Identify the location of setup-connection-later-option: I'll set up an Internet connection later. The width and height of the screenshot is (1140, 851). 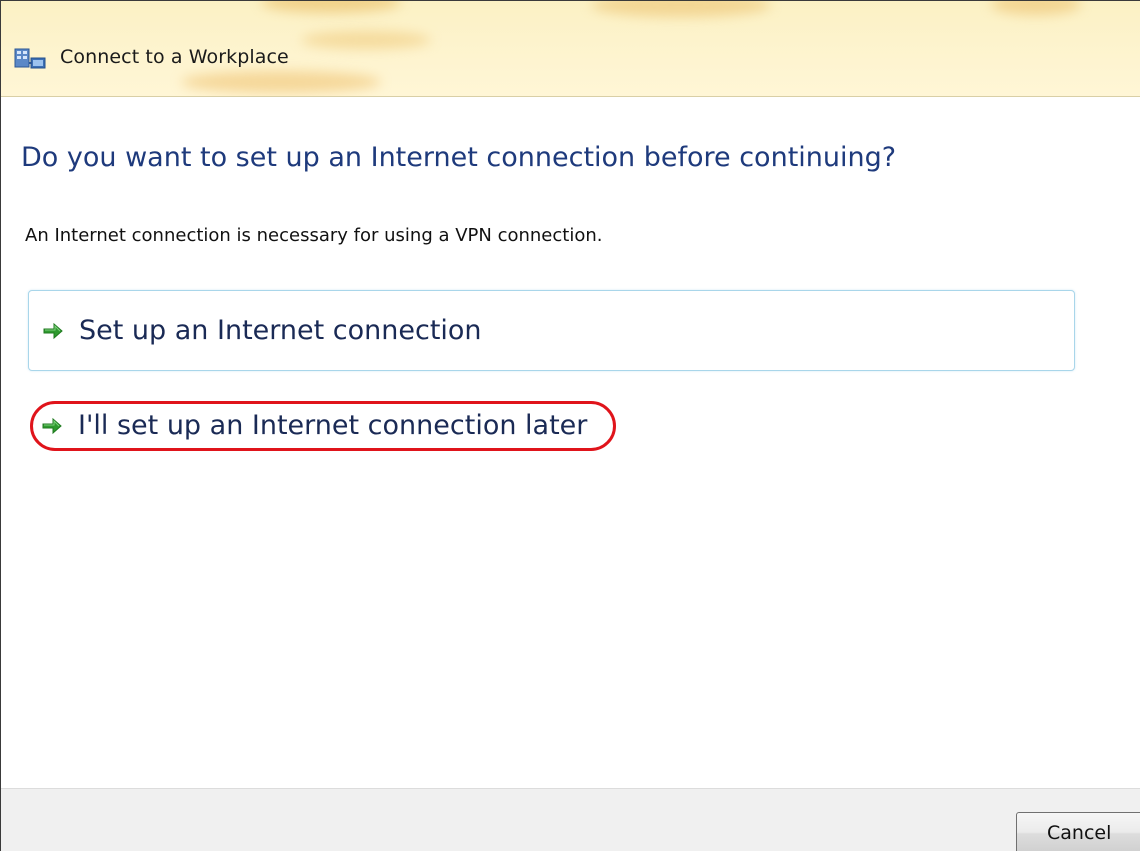
(323, 426).